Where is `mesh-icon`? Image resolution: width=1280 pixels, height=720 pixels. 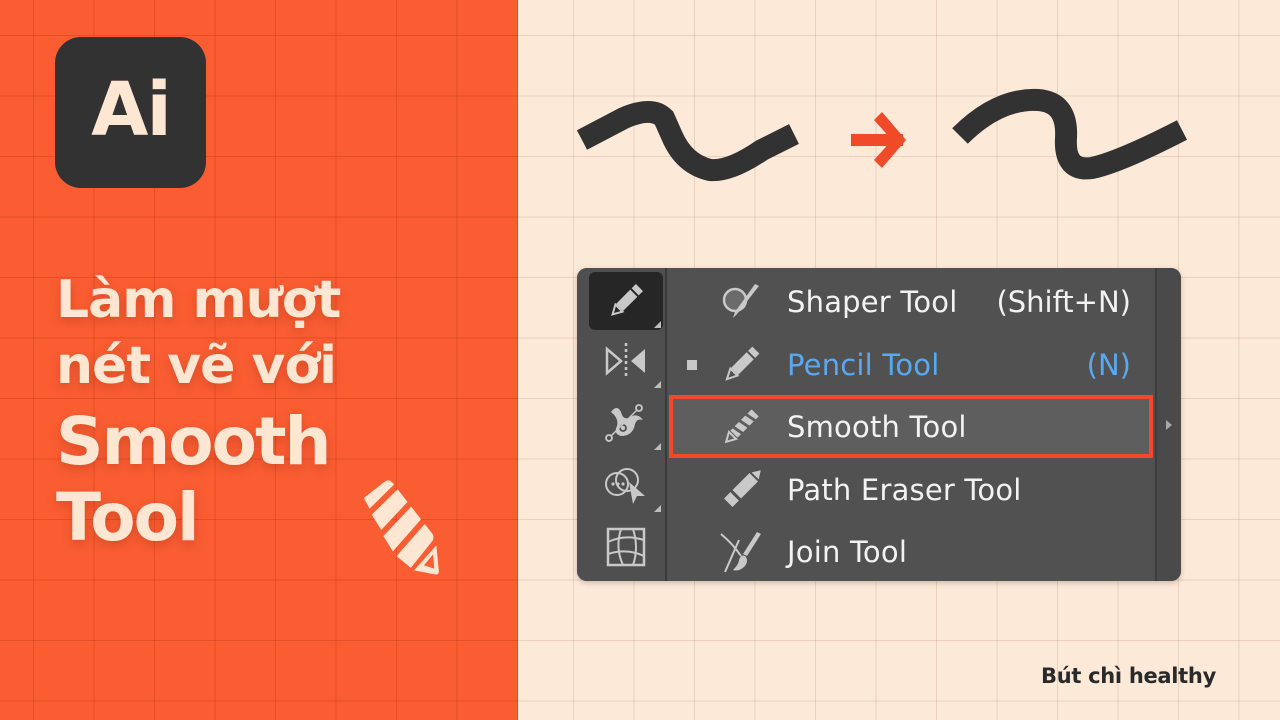 mesh-icon is located at coordinates (626, 547).